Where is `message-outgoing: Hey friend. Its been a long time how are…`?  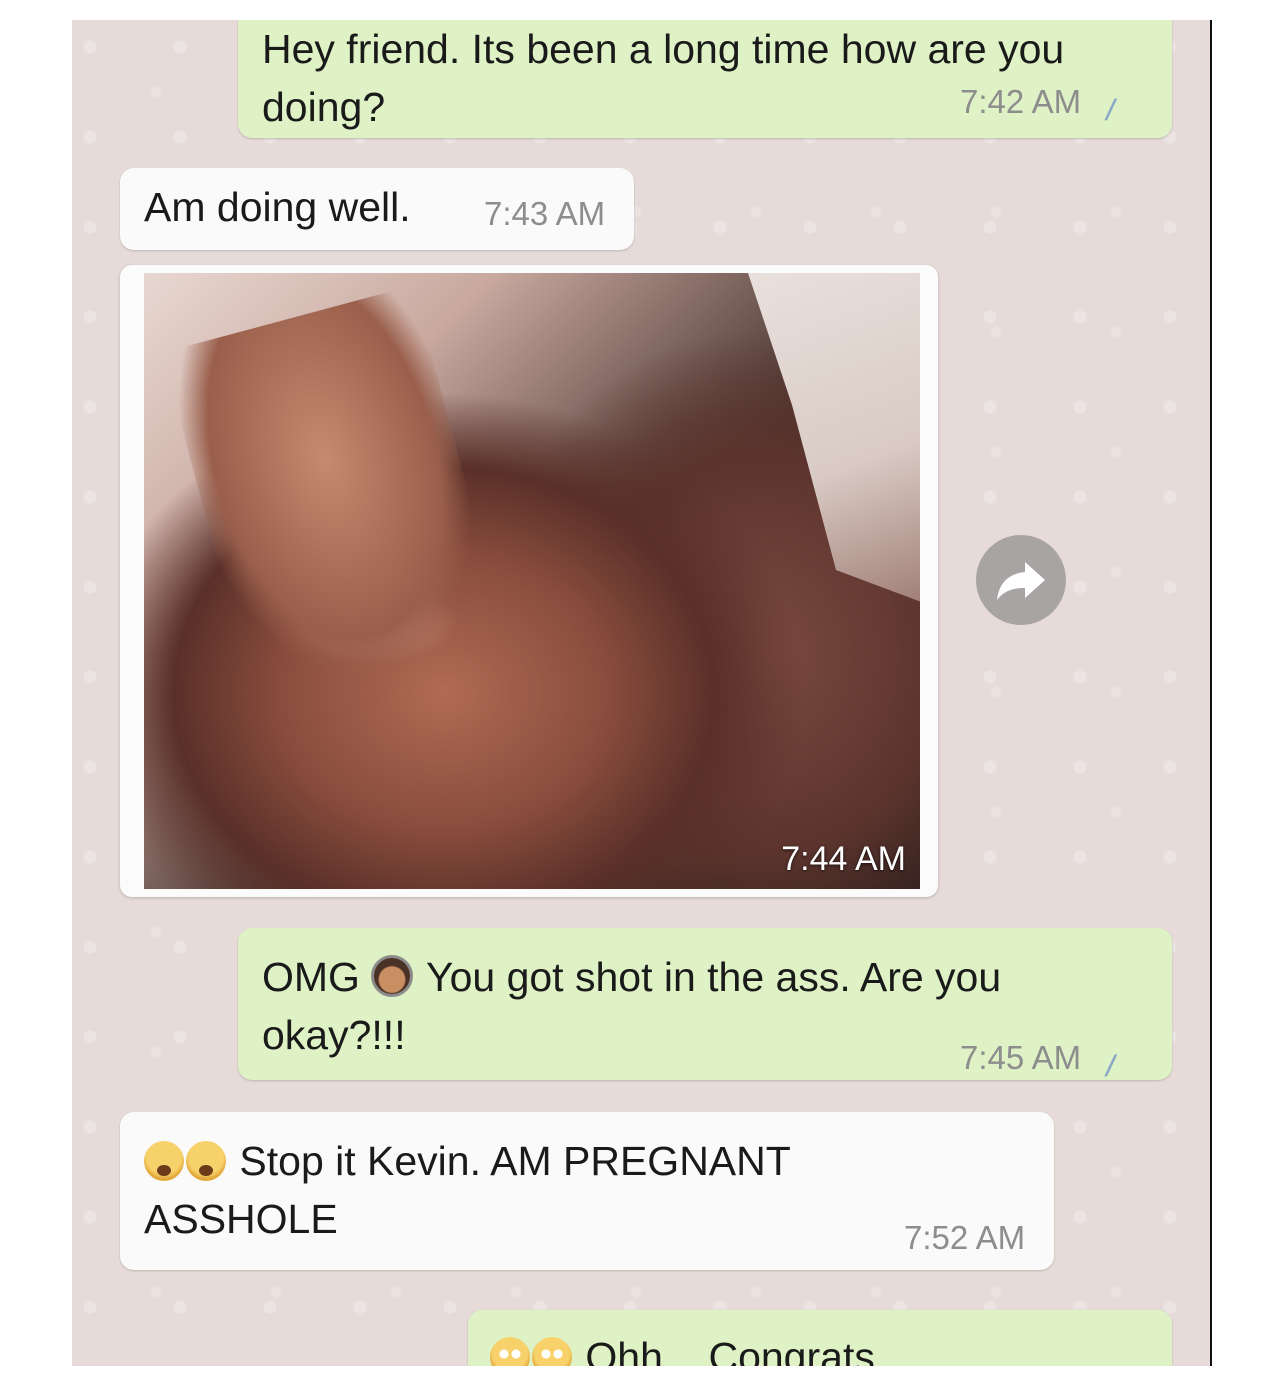 message-outgoing: Hey friend. Its been a long time how are… is located at coordinates (705, 79).